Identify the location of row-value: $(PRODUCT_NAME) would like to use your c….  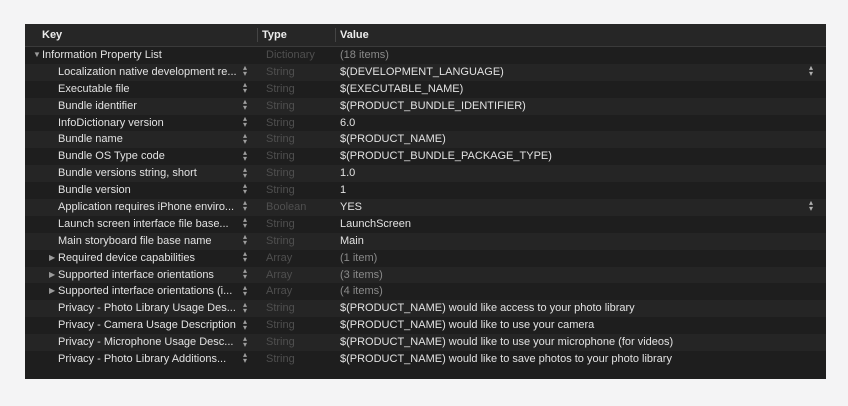
(467, 325).